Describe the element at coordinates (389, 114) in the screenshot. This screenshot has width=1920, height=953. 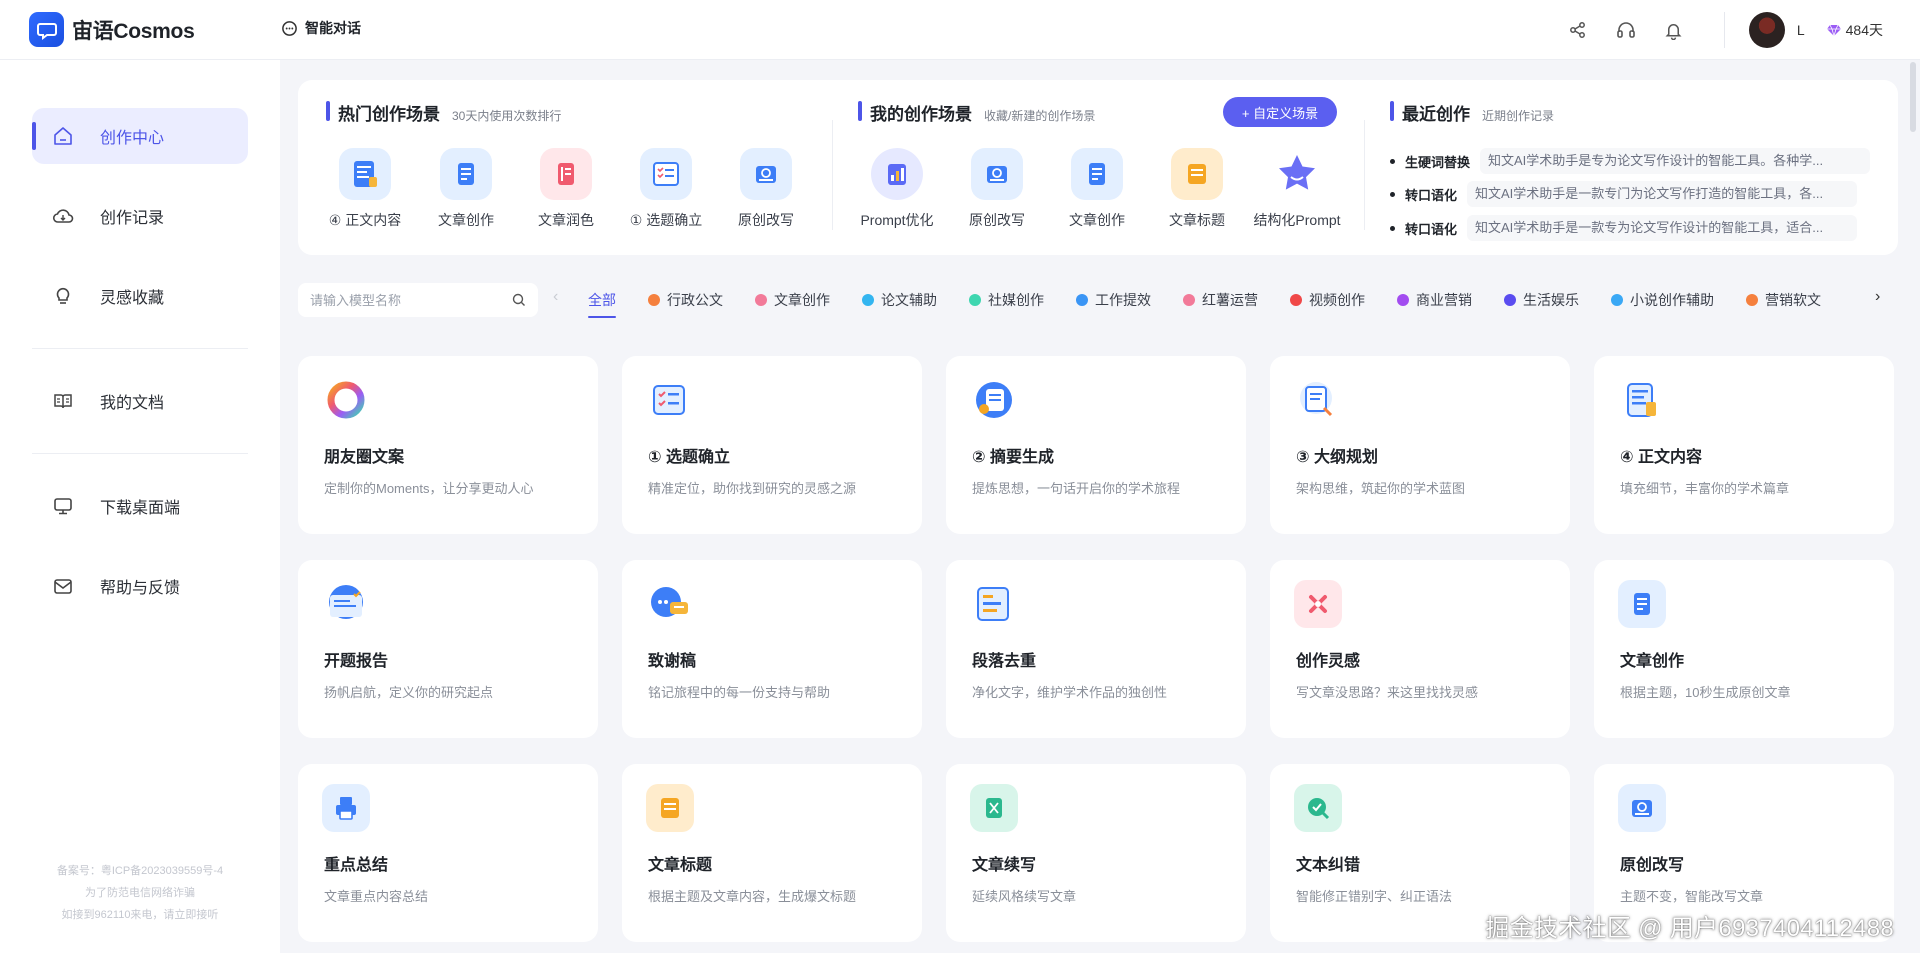
I see `section-title: 热门创作场景` at that location.